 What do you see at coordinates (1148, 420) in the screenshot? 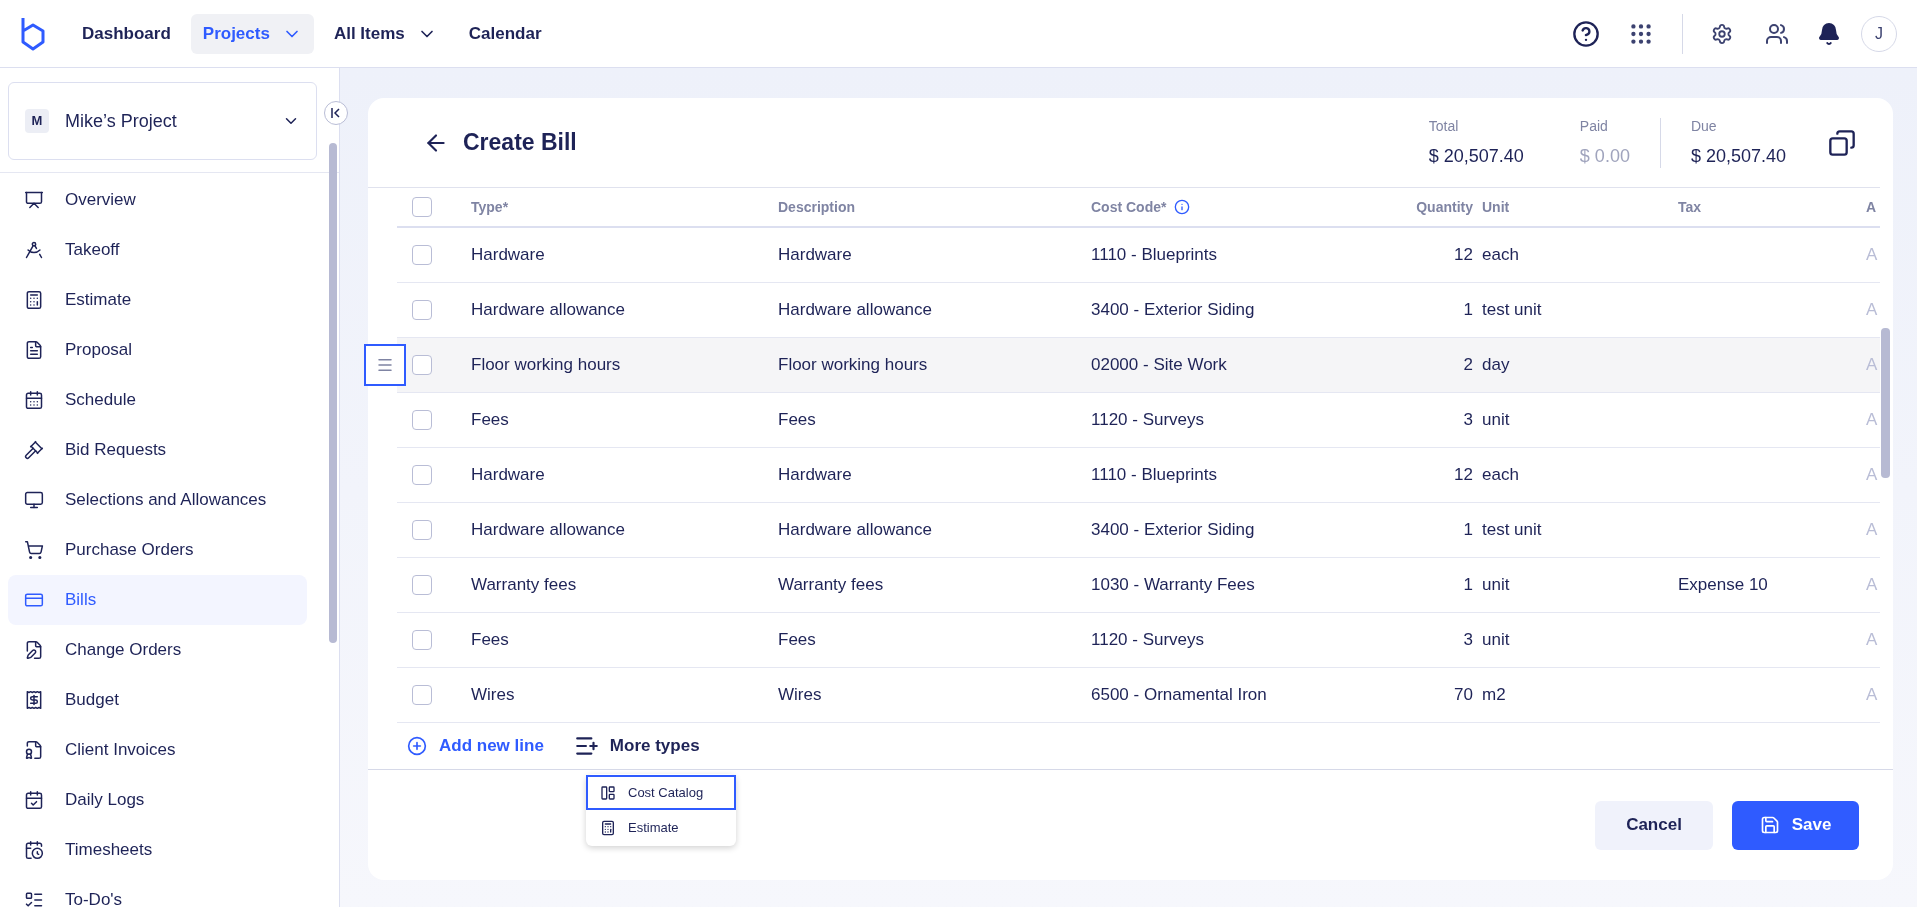
I see `table-cell: 1120 - Surveys` at bounding box center [1148, 420].